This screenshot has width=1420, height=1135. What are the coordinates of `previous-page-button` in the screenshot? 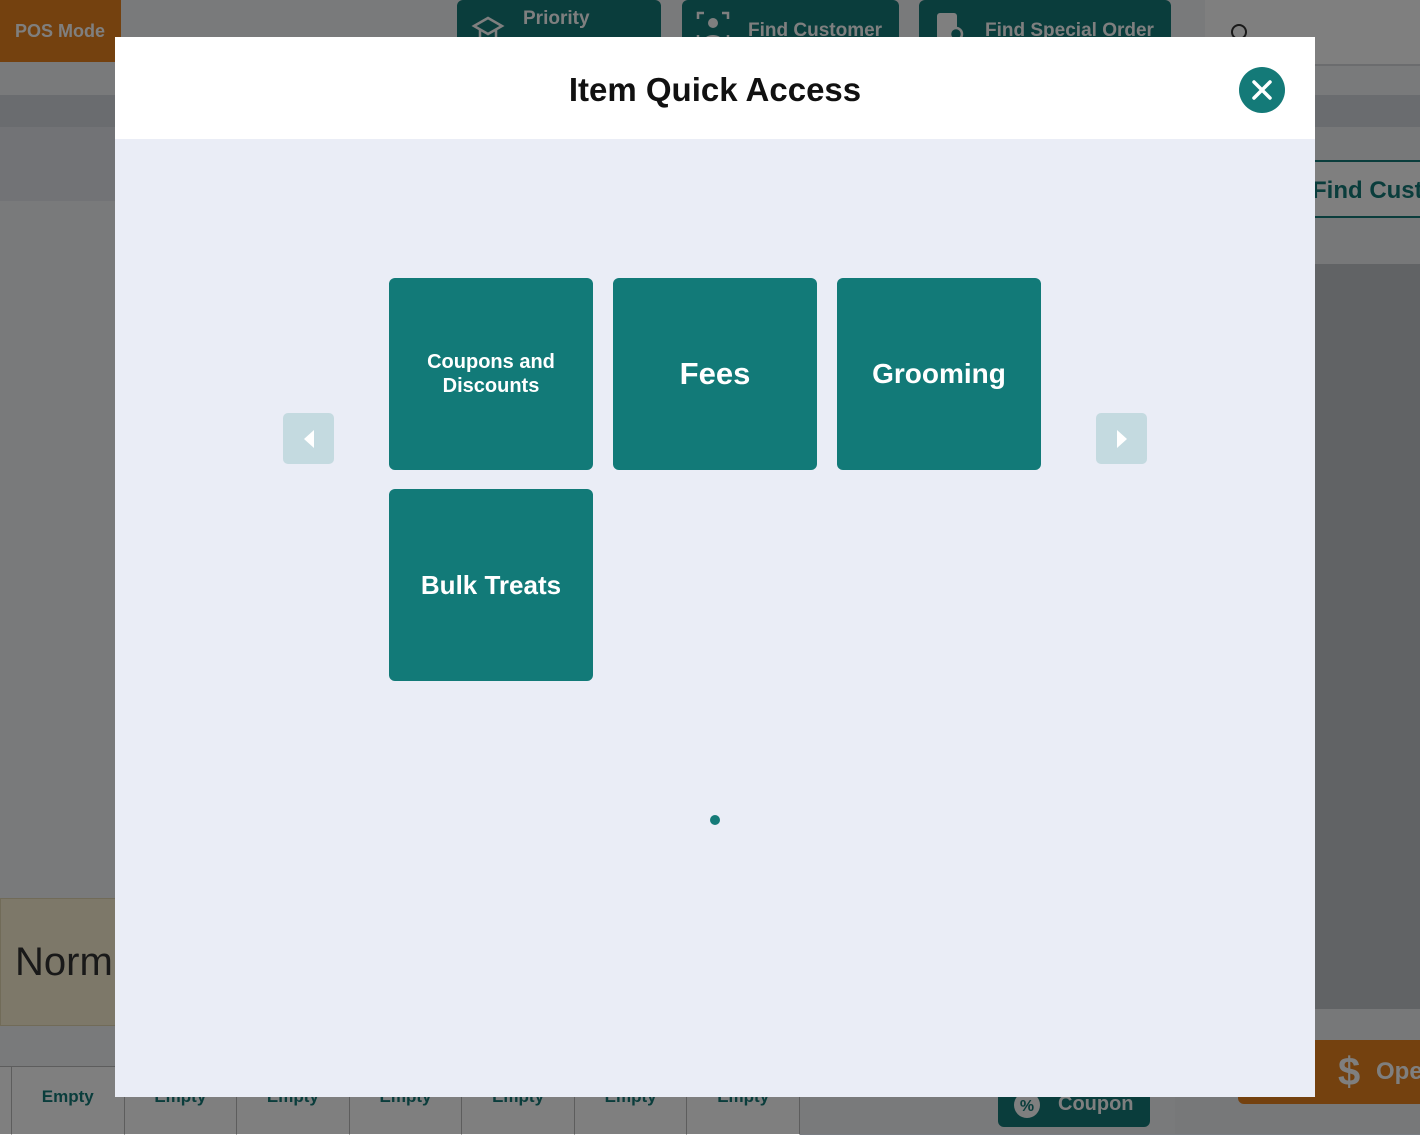 It's located at (308, 438).